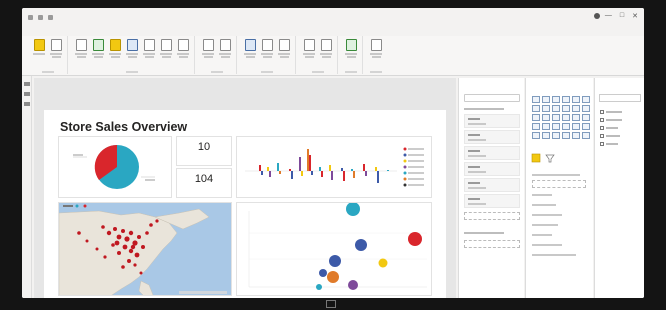 The image size is (666, 310). What do you see at coordinates (331, 304) in the screenshot?
I see `windows-start-icon` at bounding box center [331, 304].